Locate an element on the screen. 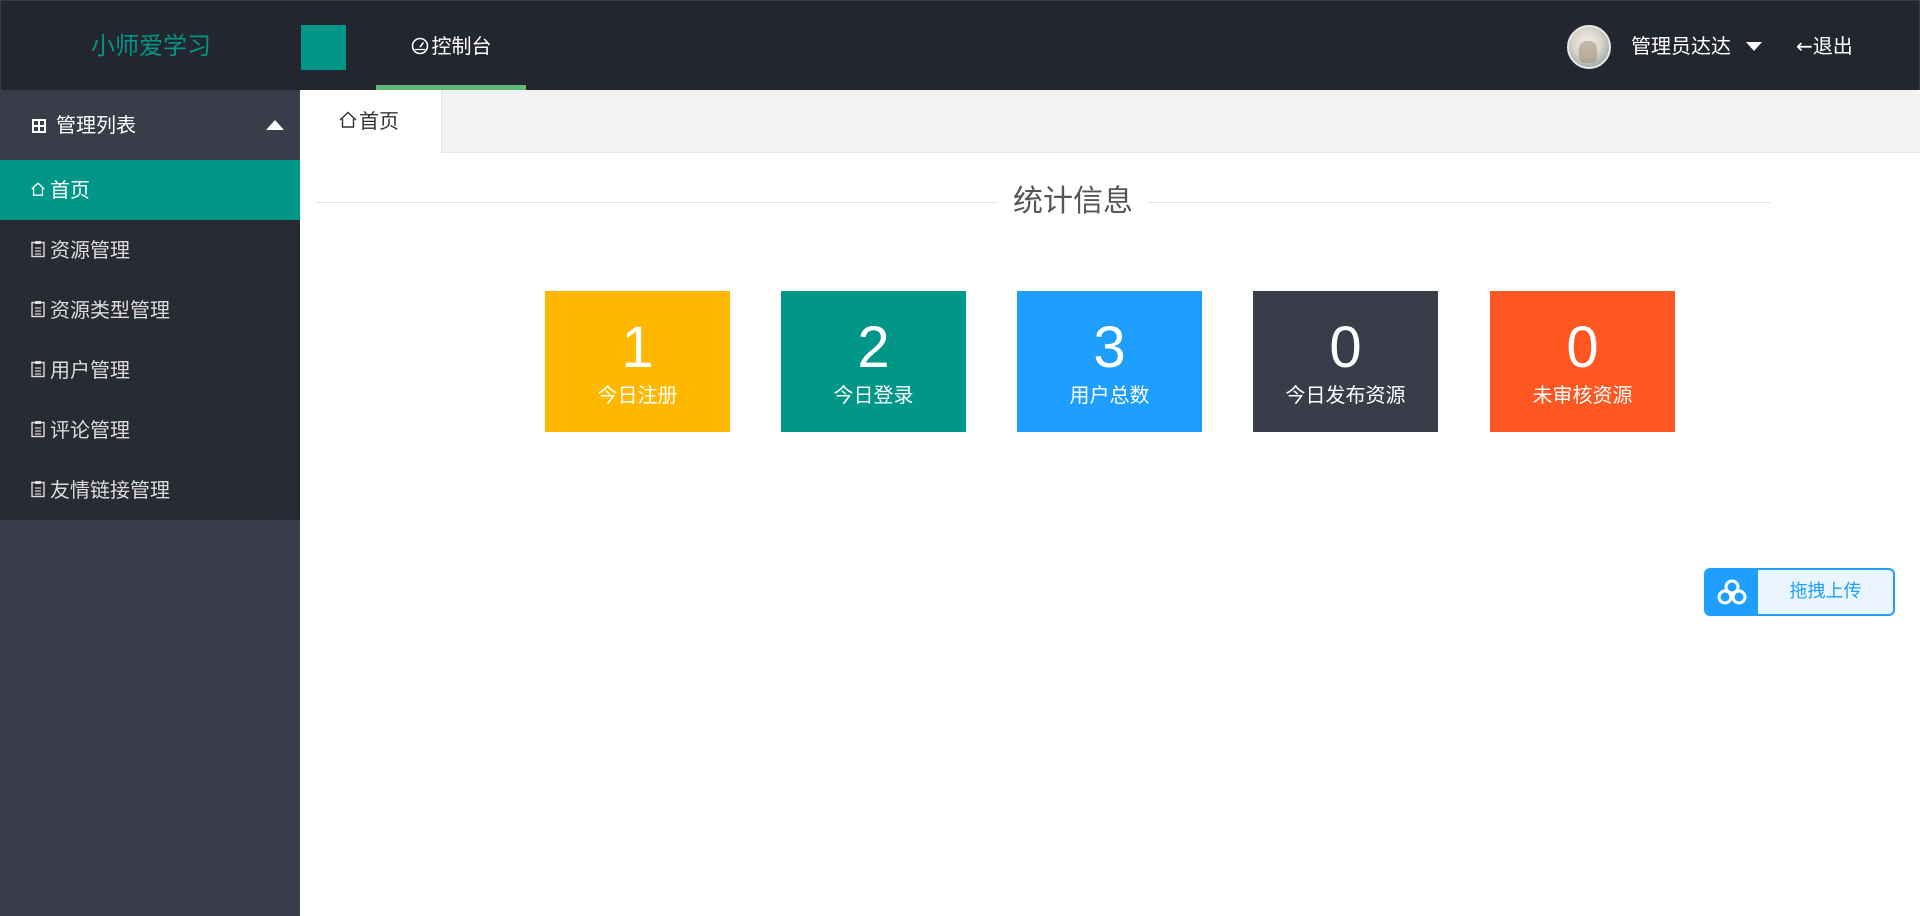  sidebar-item-label: 用户管理 is located at coordinates (90, 370).